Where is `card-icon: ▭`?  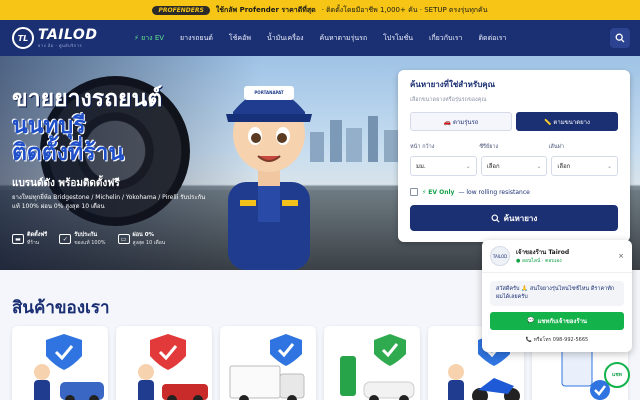
card-icon: ▭ is located at coordinates (123, 239).